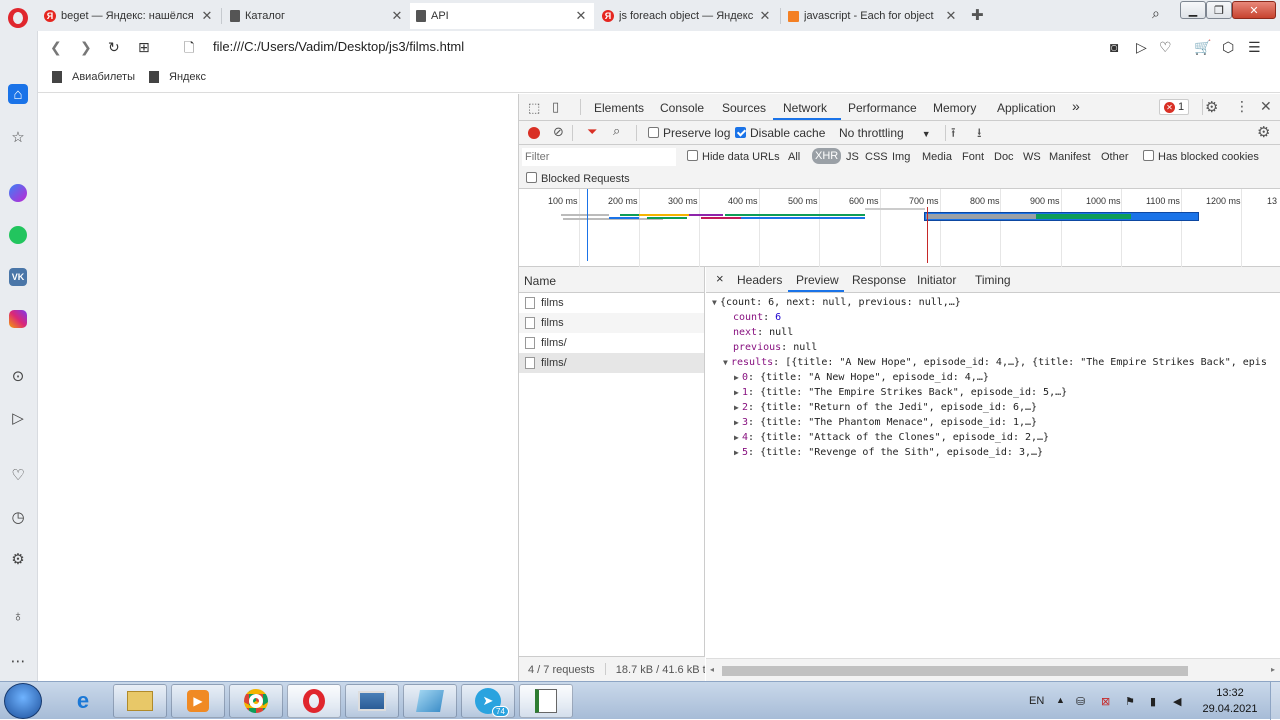  Describe the element at coordinates (1211, 107) in the screenshot. I see `devtools-settings-gear-icon: ⚙` at that location.